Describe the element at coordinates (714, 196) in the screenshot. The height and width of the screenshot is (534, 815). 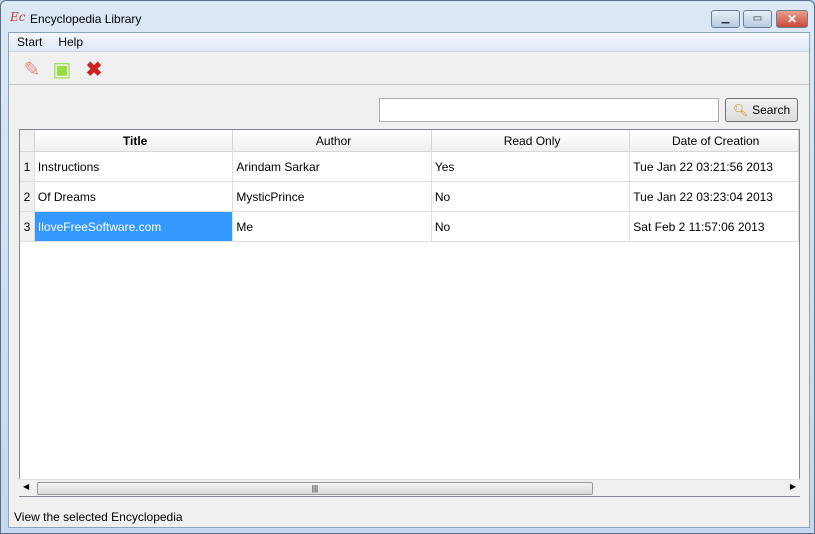
I see `cell-date: Tue Jan 22 03:23:04 2013` at that location.